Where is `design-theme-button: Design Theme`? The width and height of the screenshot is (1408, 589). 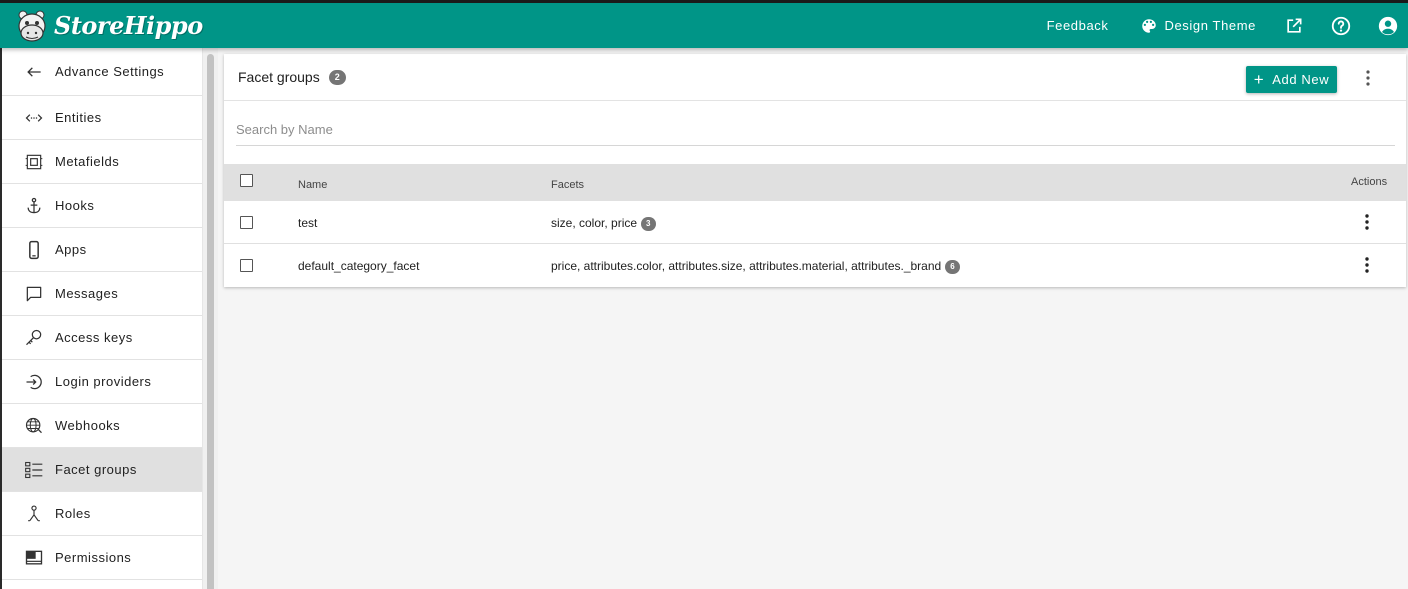
design-theme-button: Design Theme is located at coordinates (1198, 26).